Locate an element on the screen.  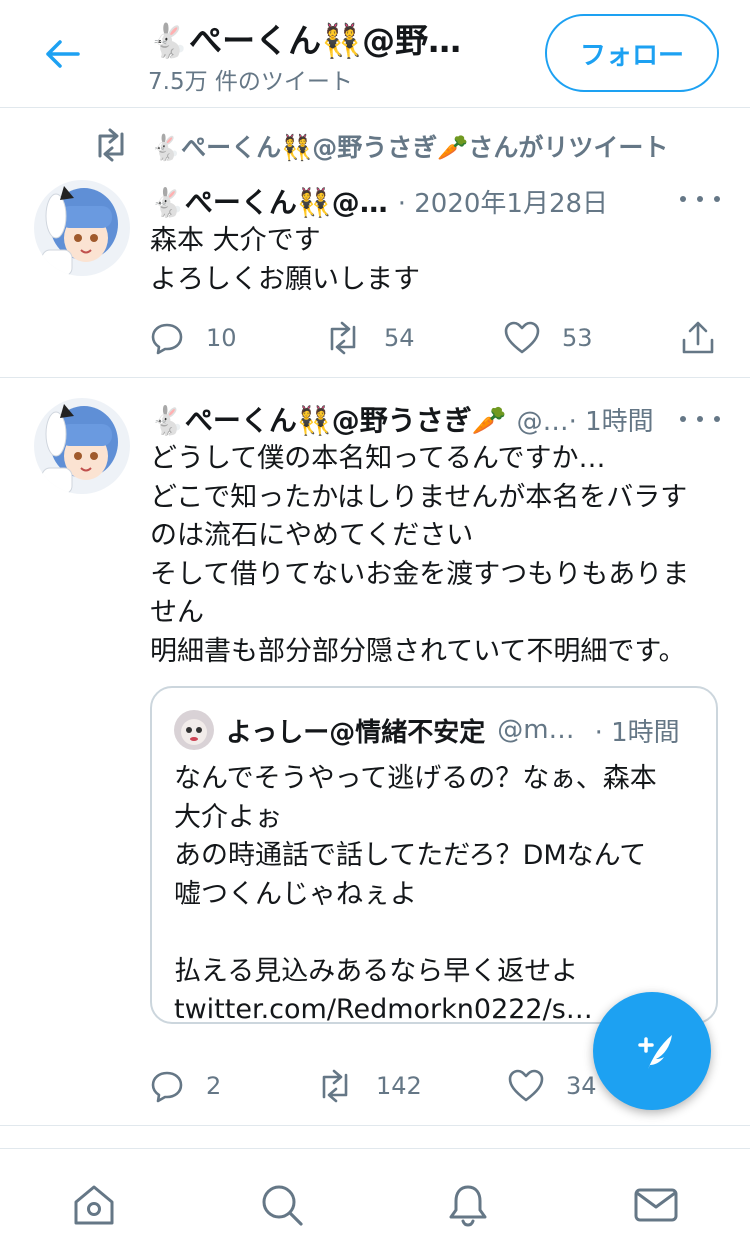
tab-messages is located at coordinates (656, 1205).